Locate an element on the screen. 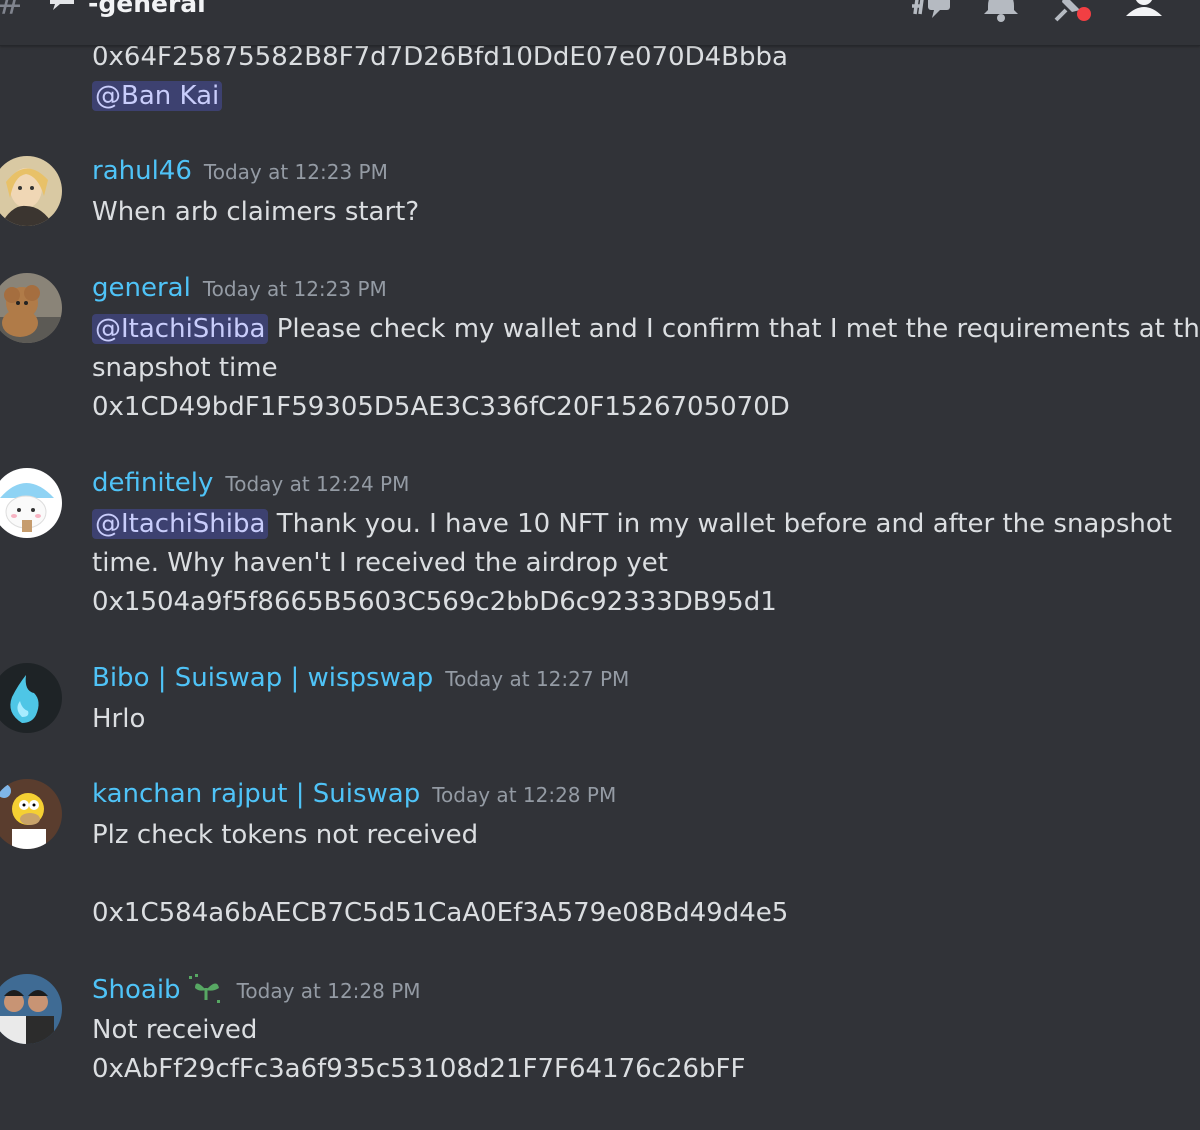 This screenshot has width=1200, height=1130. speech-bubble-icon is located at coordinates (62, 5).